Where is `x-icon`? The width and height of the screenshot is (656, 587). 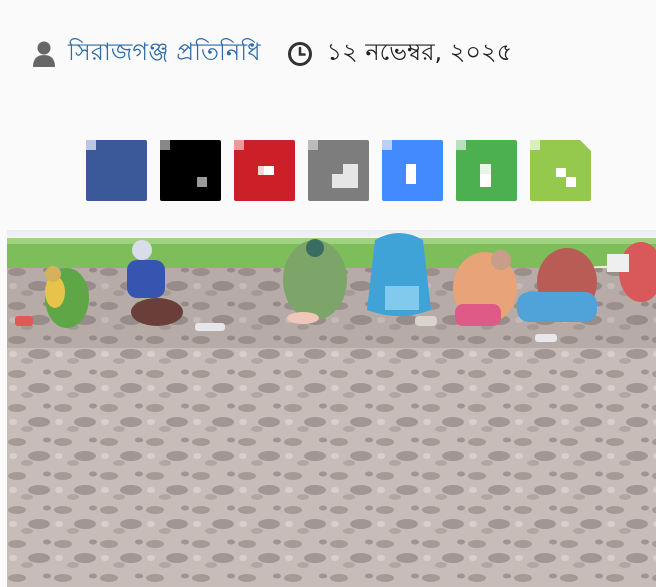 x-icon is located at coordinates (183, 163).